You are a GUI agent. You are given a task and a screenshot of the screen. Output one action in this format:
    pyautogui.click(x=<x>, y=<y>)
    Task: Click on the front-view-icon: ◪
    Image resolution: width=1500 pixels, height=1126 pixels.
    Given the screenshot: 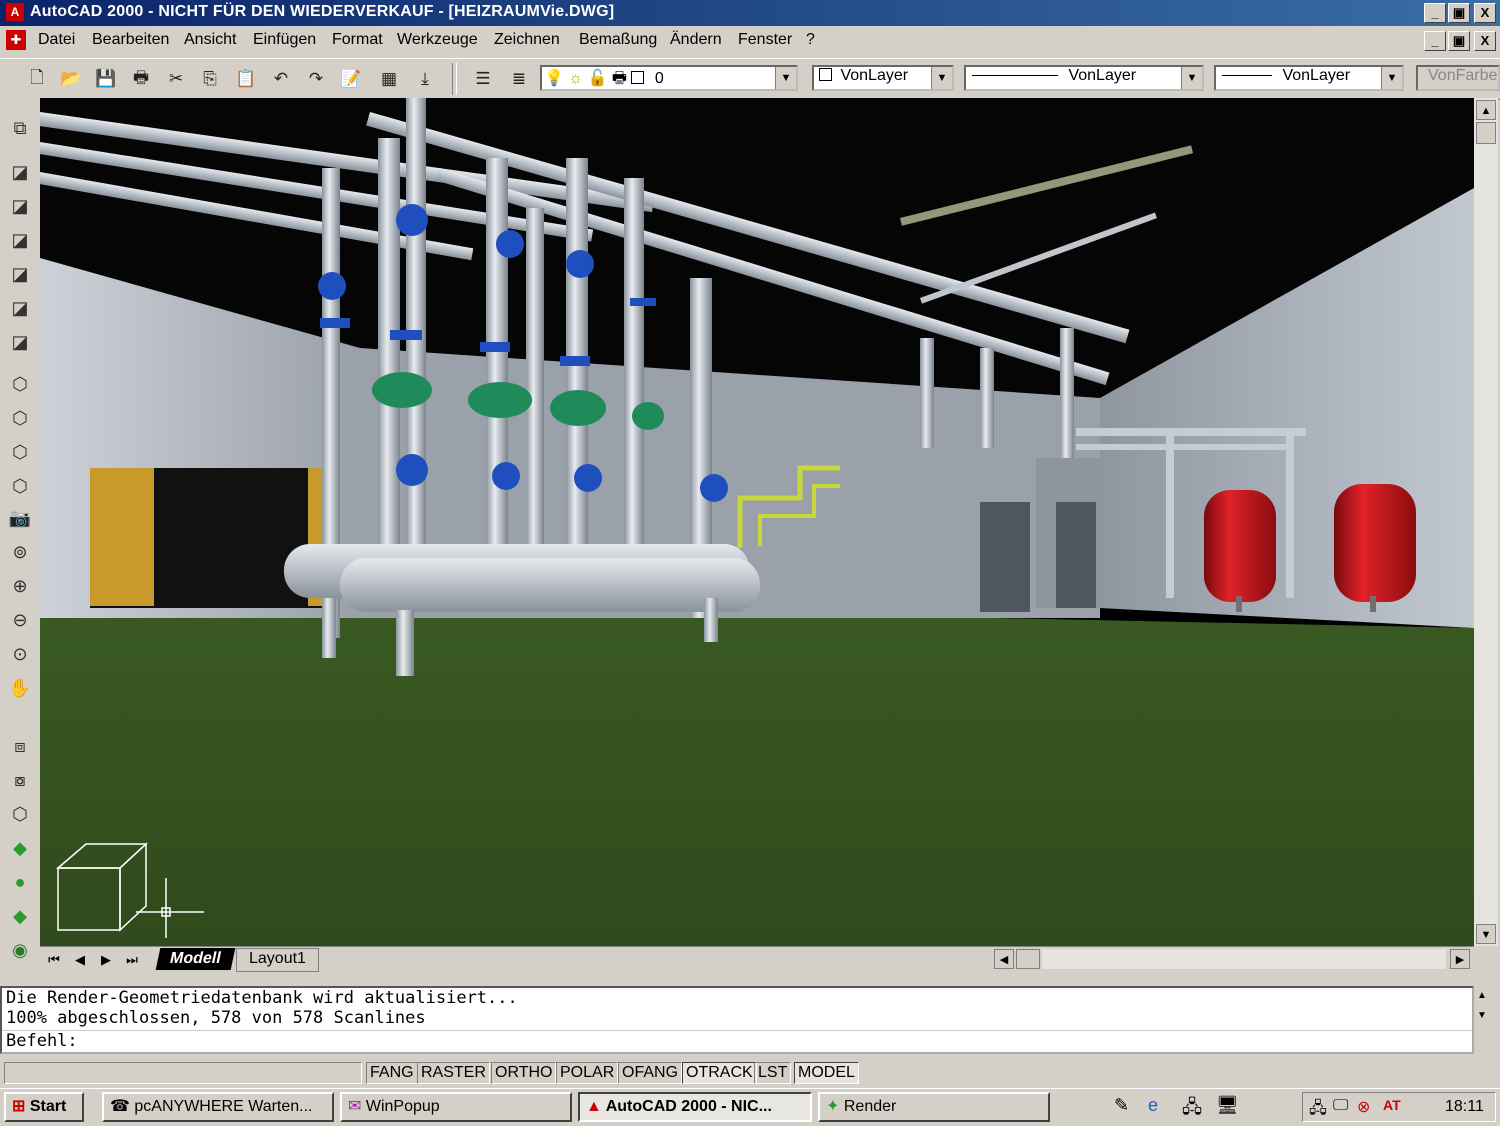 What is the action you would take?
    pyautogui.click(x=20, y=308)
    